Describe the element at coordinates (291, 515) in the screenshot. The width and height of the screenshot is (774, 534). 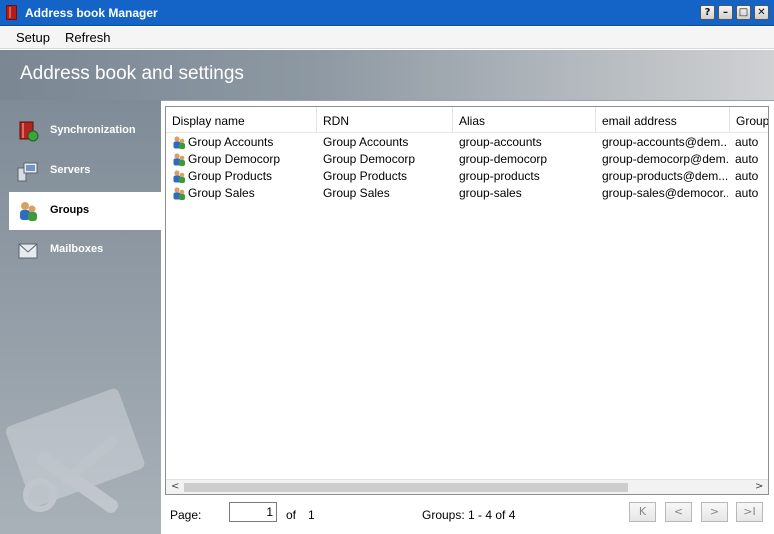
I see `of-label: of` at that location.